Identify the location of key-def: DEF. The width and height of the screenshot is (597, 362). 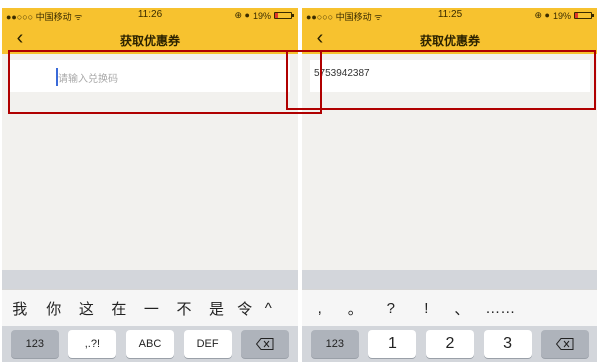
(207, 344).